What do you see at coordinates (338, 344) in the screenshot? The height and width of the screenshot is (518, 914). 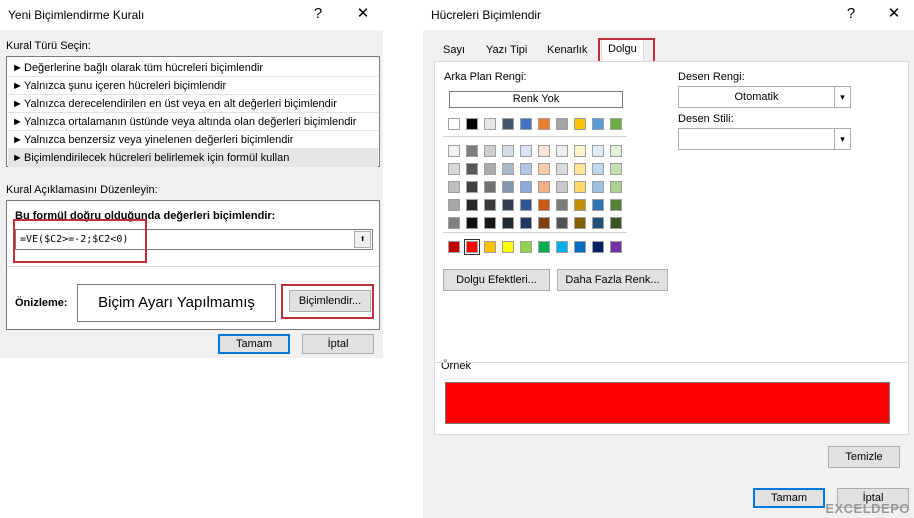 I see `cancel-button: İptal` at bounding box center [338, 344].